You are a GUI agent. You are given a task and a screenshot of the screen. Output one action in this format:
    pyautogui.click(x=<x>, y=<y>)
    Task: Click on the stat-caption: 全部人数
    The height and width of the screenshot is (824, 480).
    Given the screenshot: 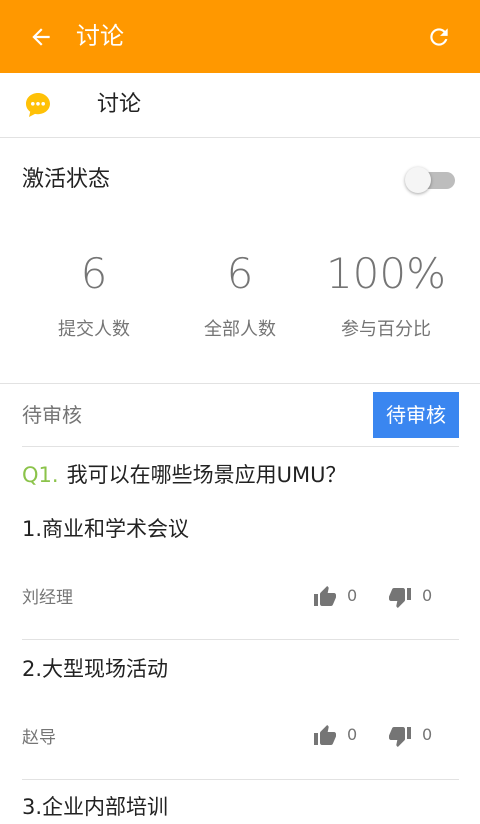 What is the action you would take?
    pyautogui.click(x=240, y=329)
    